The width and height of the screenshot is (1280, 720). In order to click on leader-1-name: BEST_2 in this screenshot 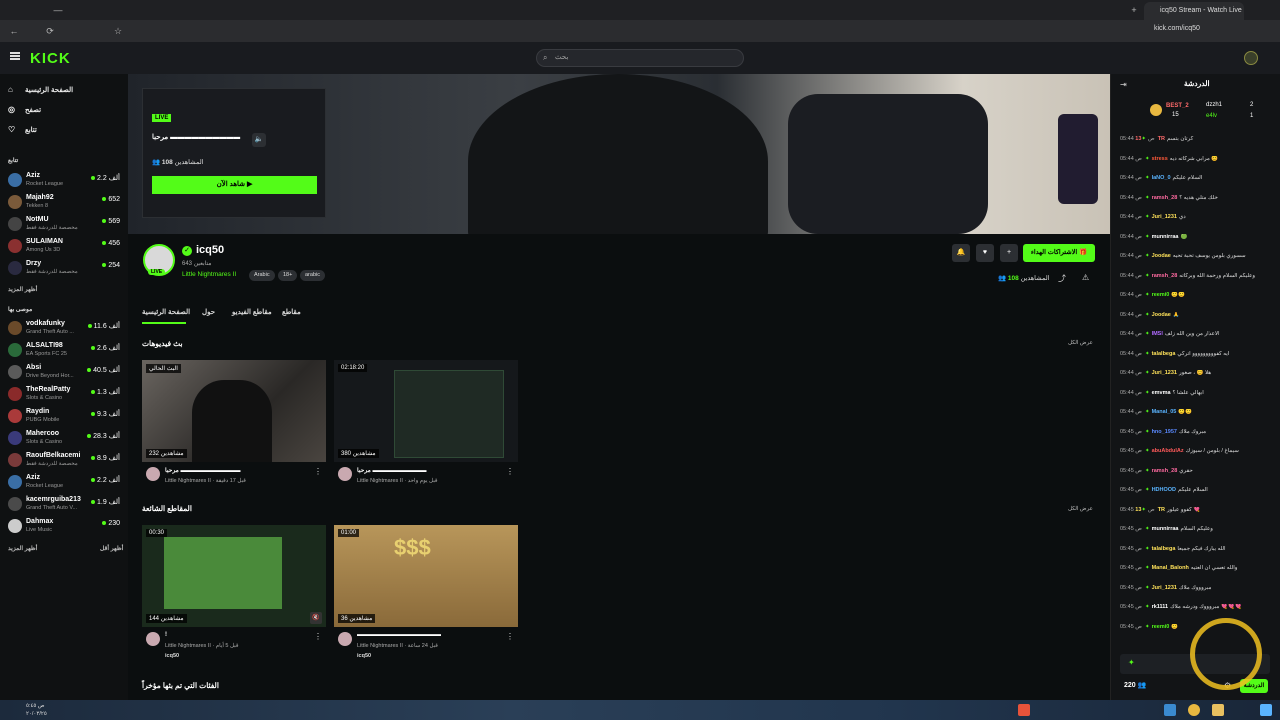, I will do `click(1177, 106)`.